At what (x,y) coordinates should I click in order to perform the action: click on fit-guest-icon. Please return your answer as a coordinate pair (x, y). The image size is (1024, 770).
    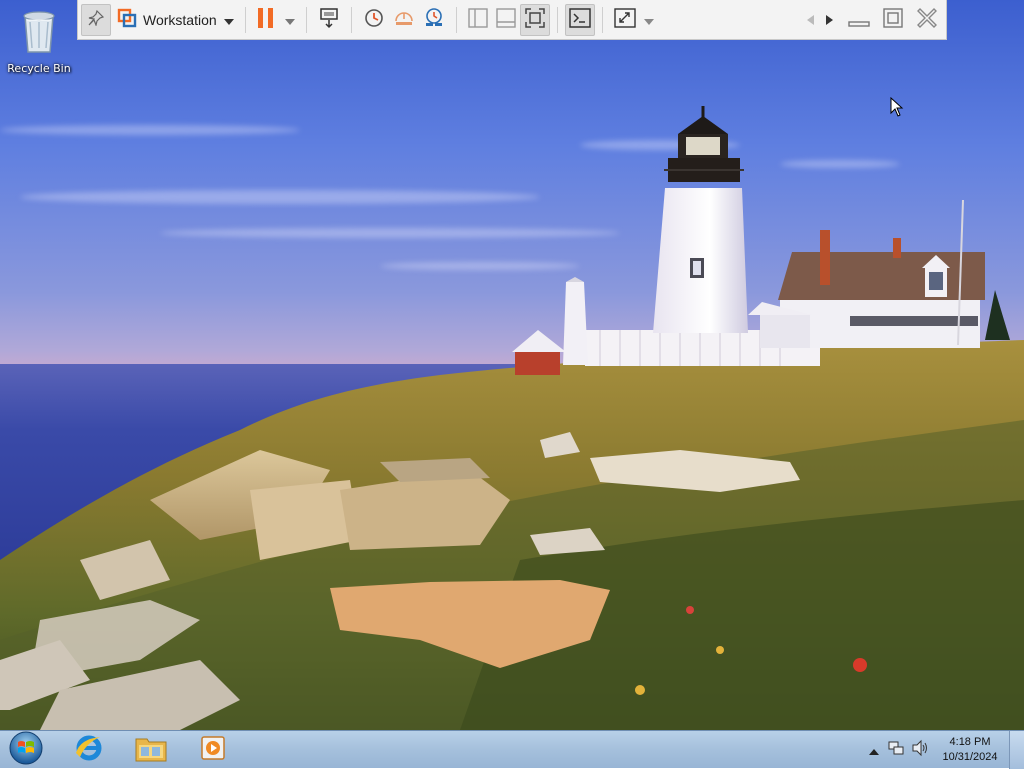
    Looking at the image, I should click on (534, 19).